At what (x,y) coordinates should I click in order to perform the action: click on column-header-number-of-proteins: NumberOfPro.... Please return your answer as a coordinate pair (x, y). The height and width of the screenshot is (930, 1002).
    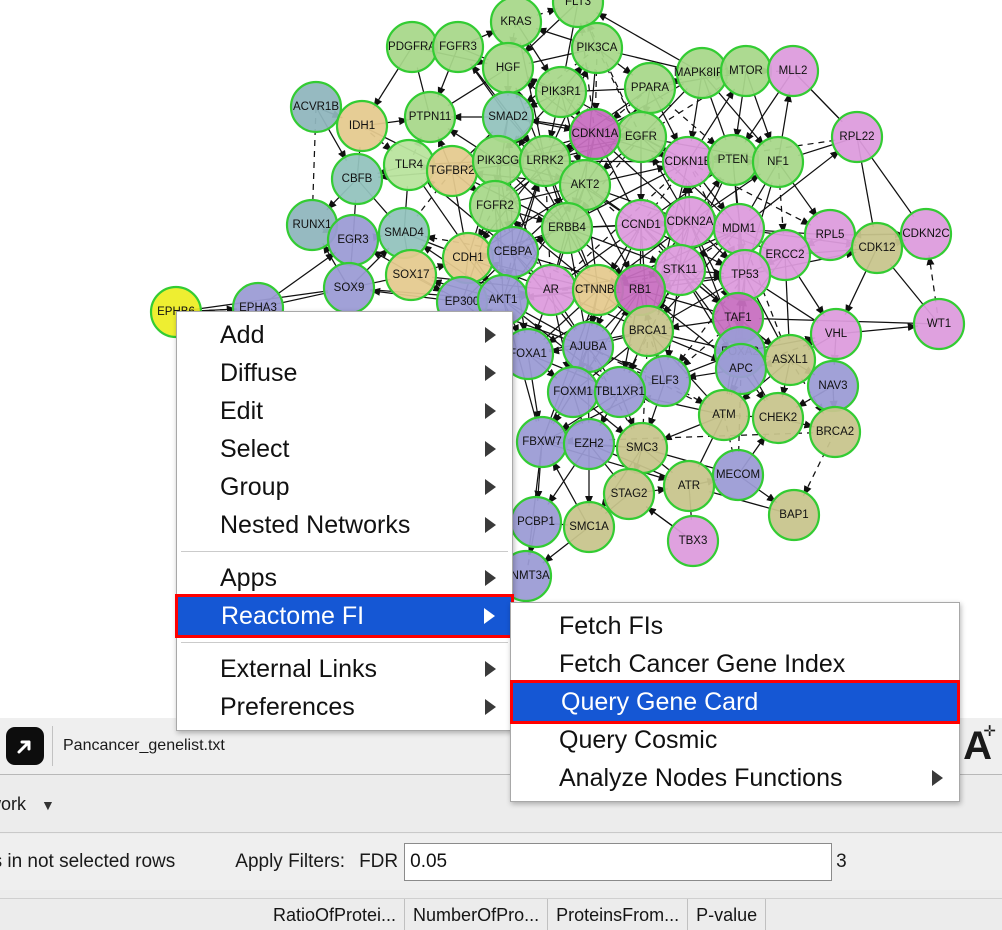
    Looking at the image, I should click on (477, 914).